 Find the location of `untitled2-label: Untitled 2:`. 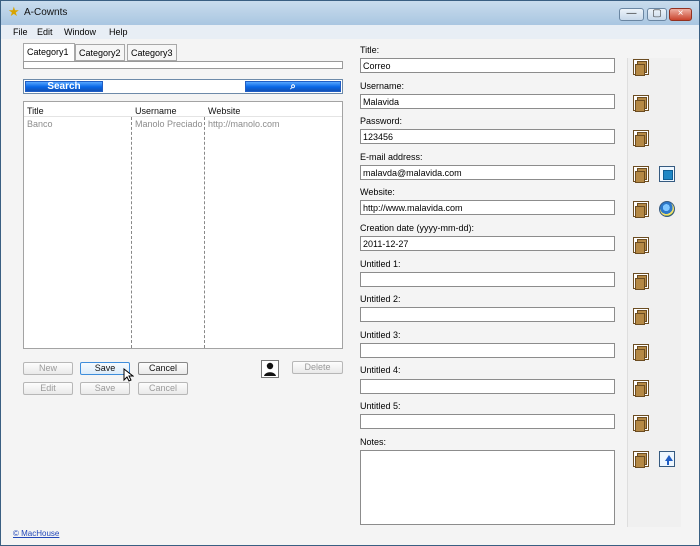

untitled2-label: Untitled 2: is located at coordinates (380, 299).